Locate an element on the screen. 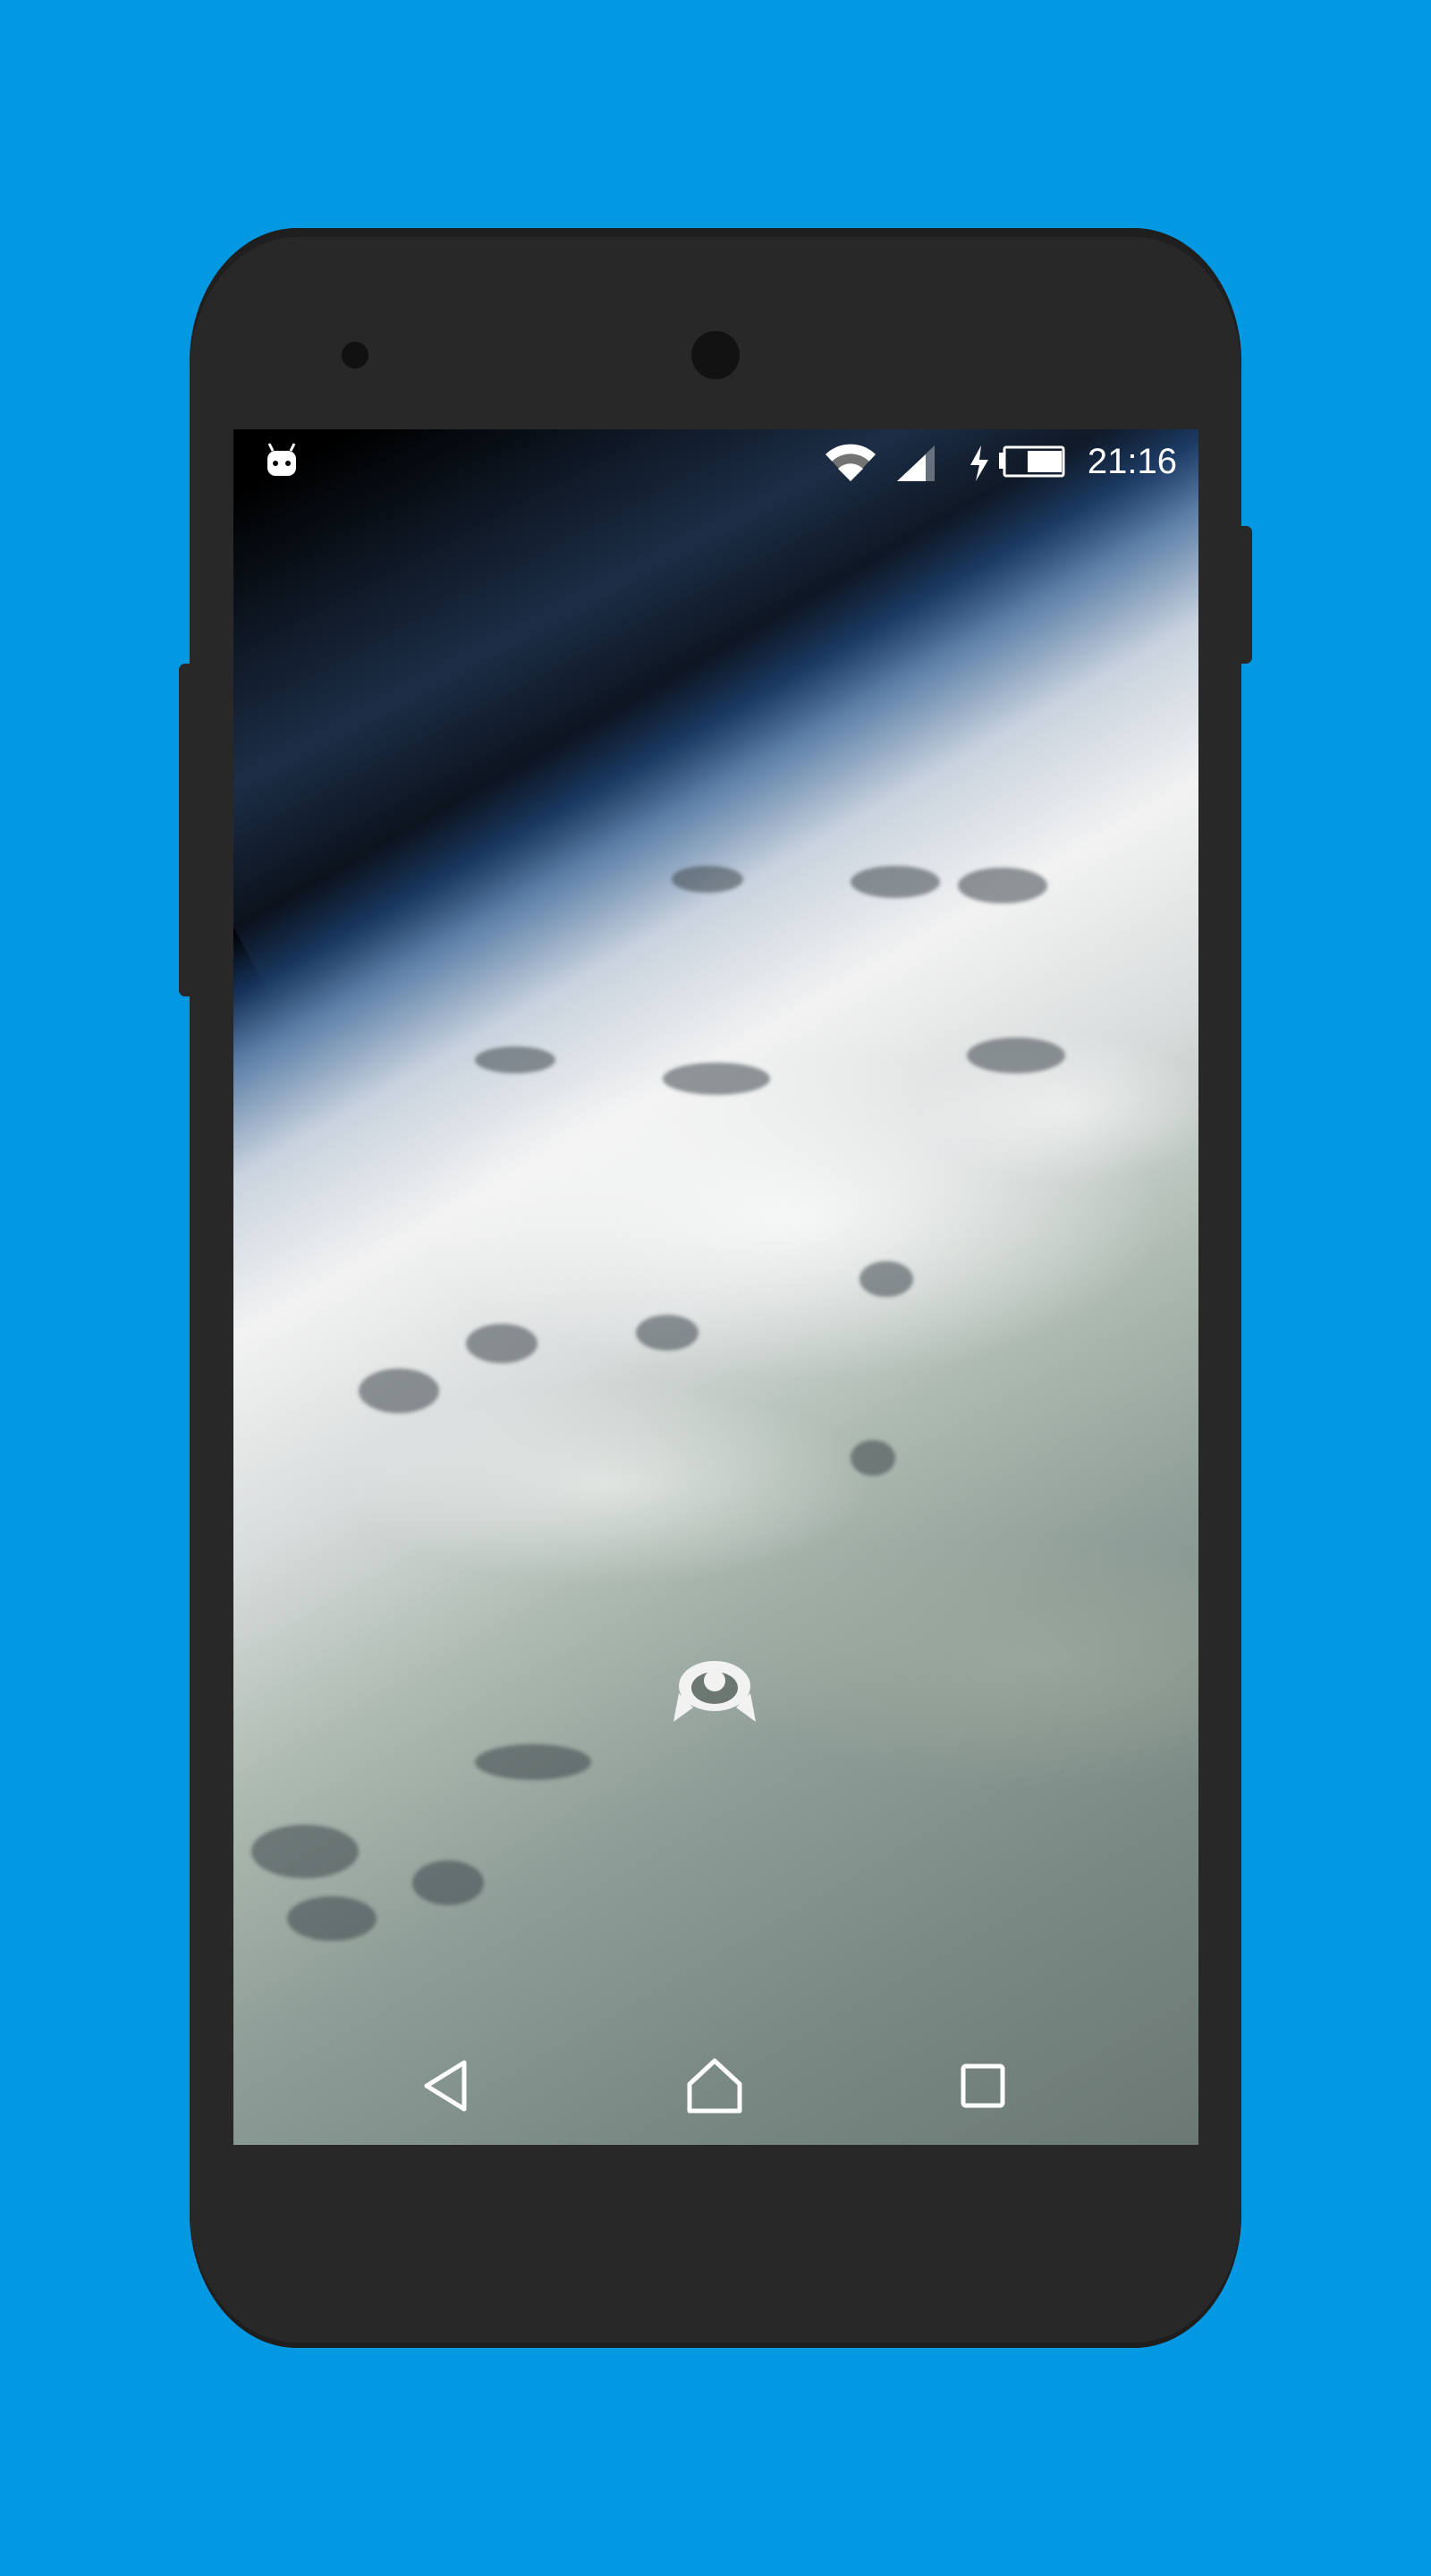  android-debug-icon is located at coordinates (282, 462).